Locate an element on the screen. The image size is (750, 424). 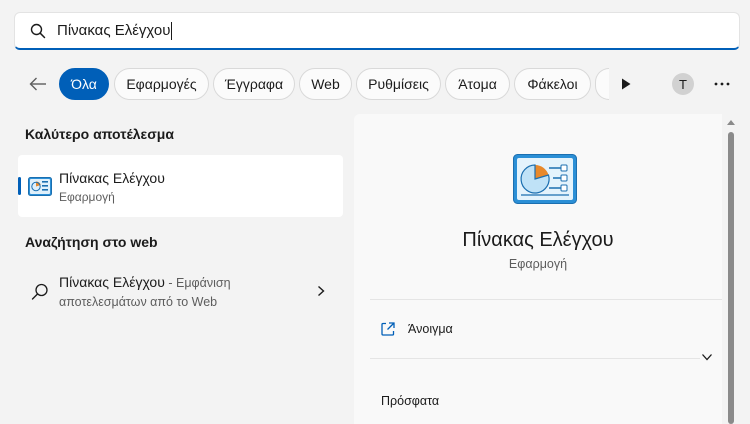
avatar: T is located at coordinates (683, 84).